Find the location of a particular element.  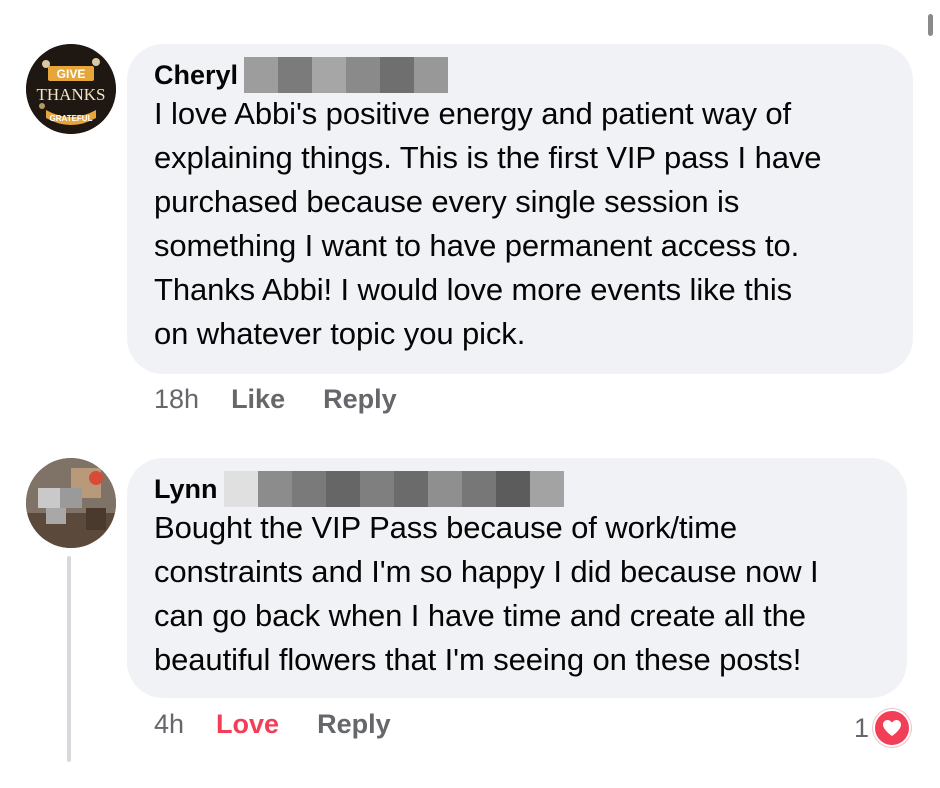

like-button: Like is located at coordinates (258, 399).